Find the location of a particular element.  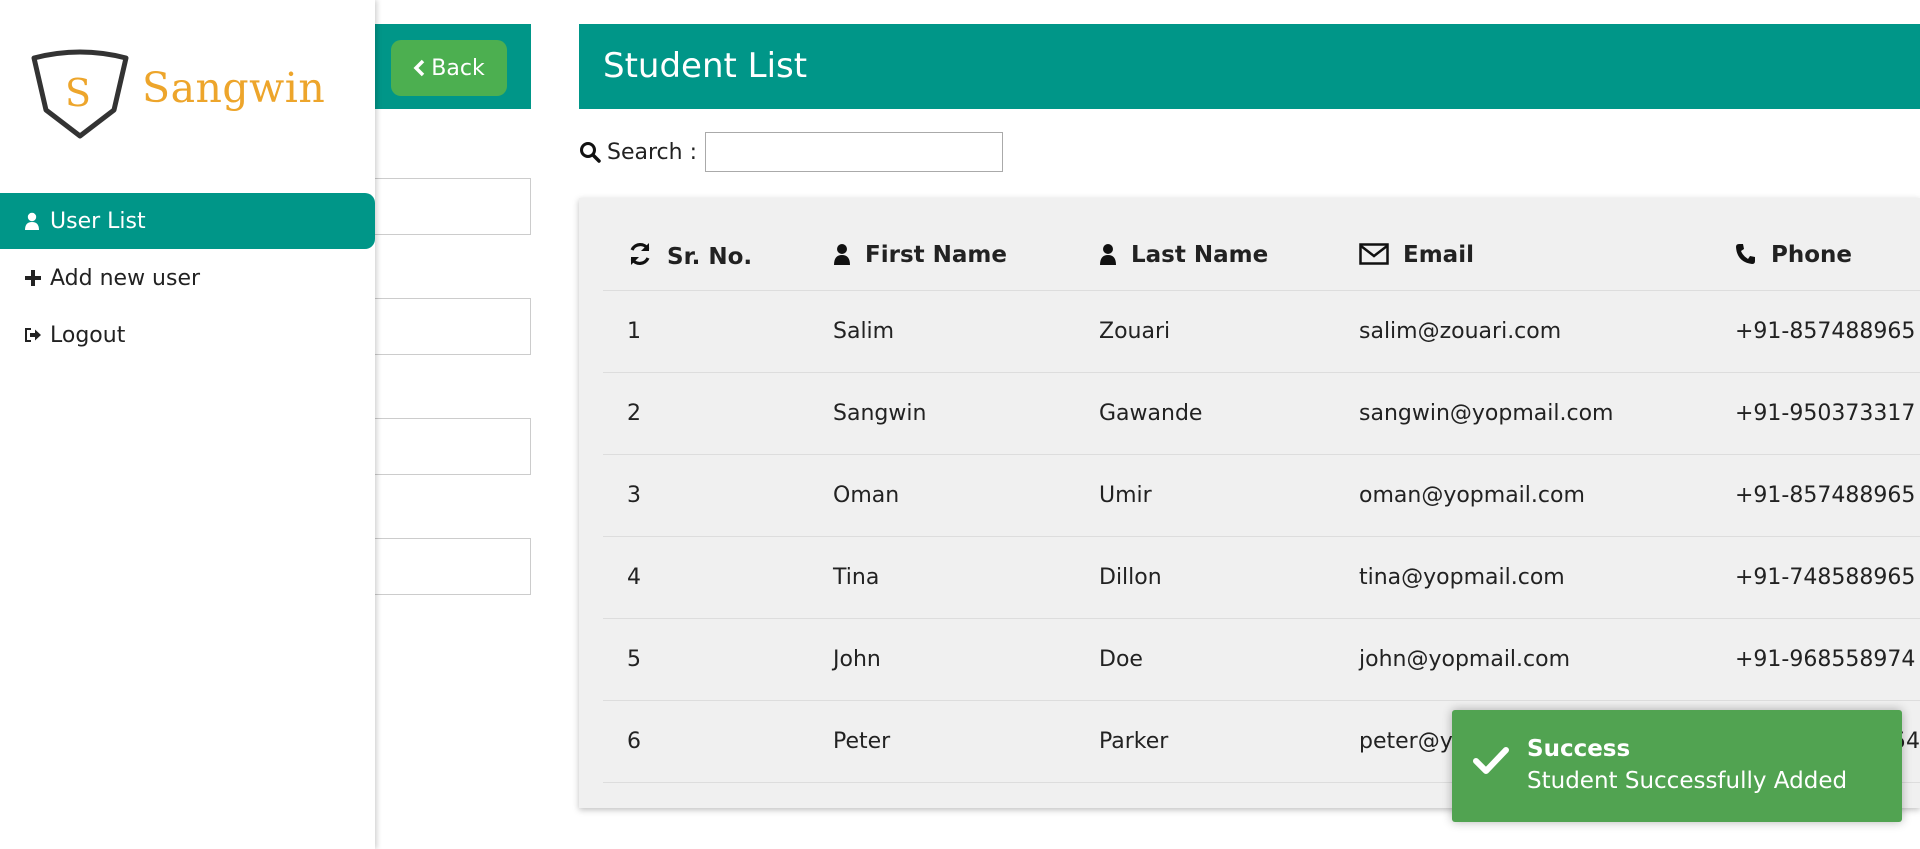

search-input is located at coordinates (854, 152).